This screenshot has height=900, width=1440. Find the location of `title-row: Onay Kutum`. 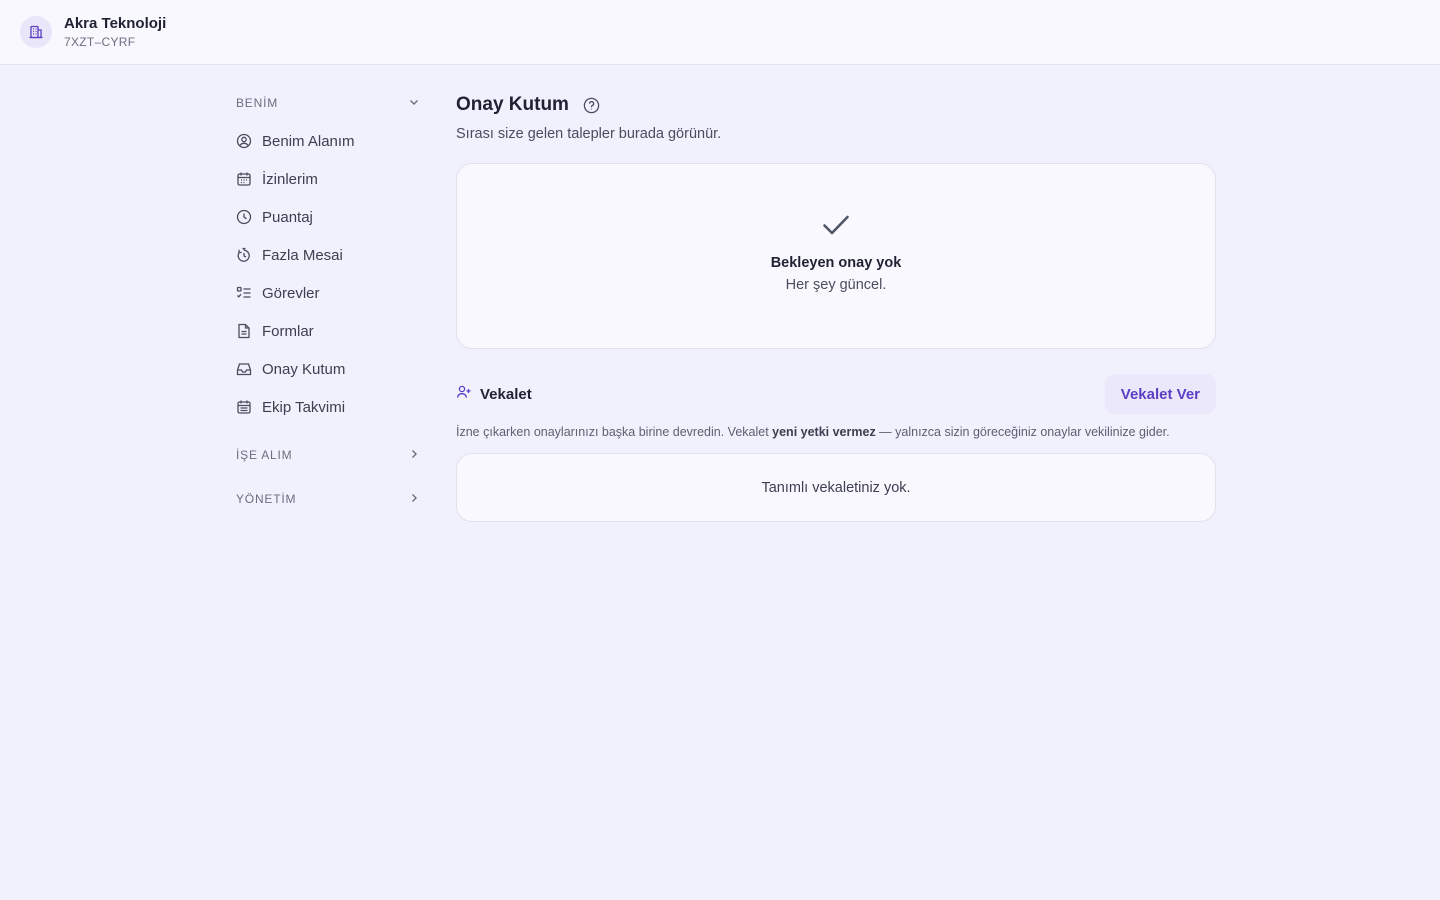

title-row: Onay Kutum is located at coordinates (836, 105).